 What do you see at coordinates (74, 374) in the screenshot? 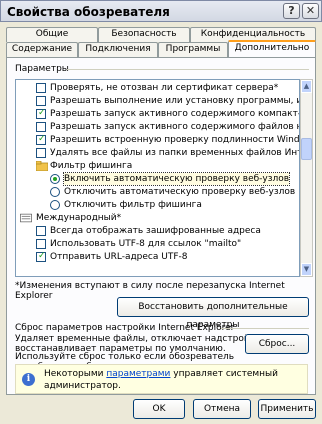
I see `info-prefix: Некоторыми` at bounding box center [74, 374].